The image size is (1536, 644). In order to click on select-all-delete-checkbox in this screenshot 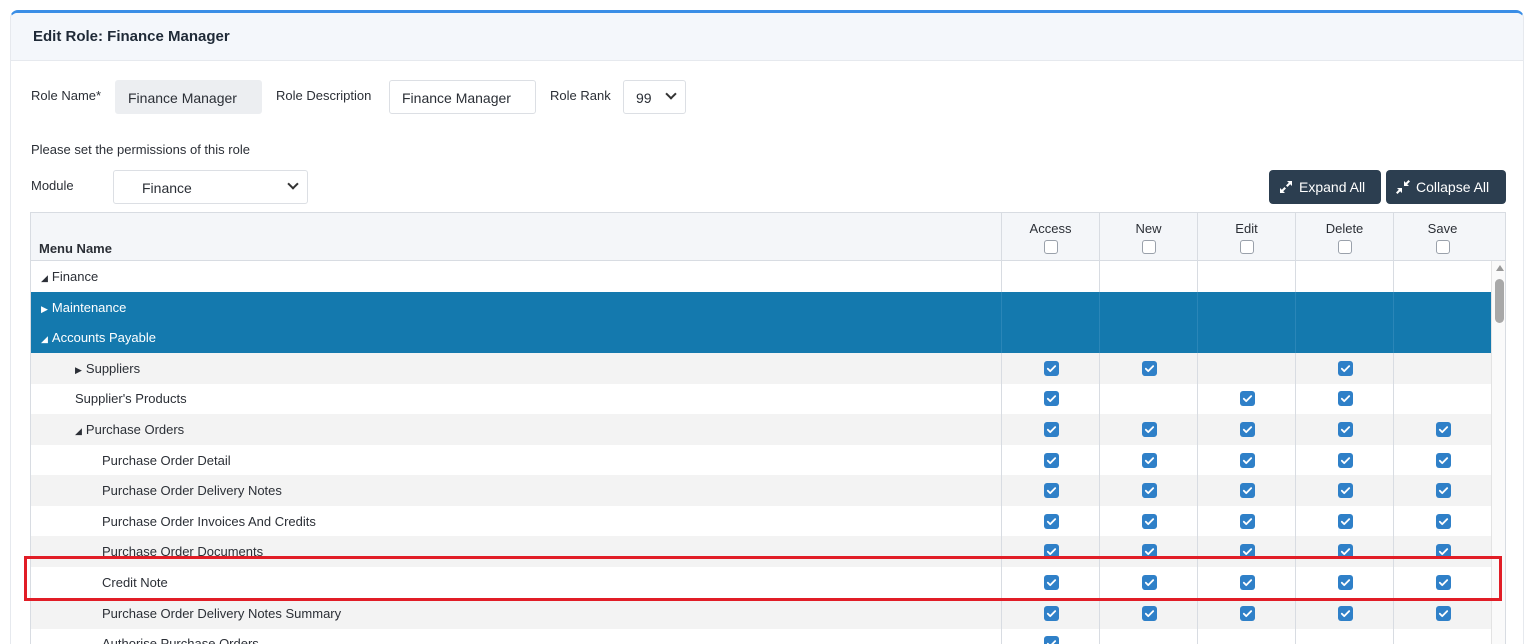, I will do `click(1344, 247)`.